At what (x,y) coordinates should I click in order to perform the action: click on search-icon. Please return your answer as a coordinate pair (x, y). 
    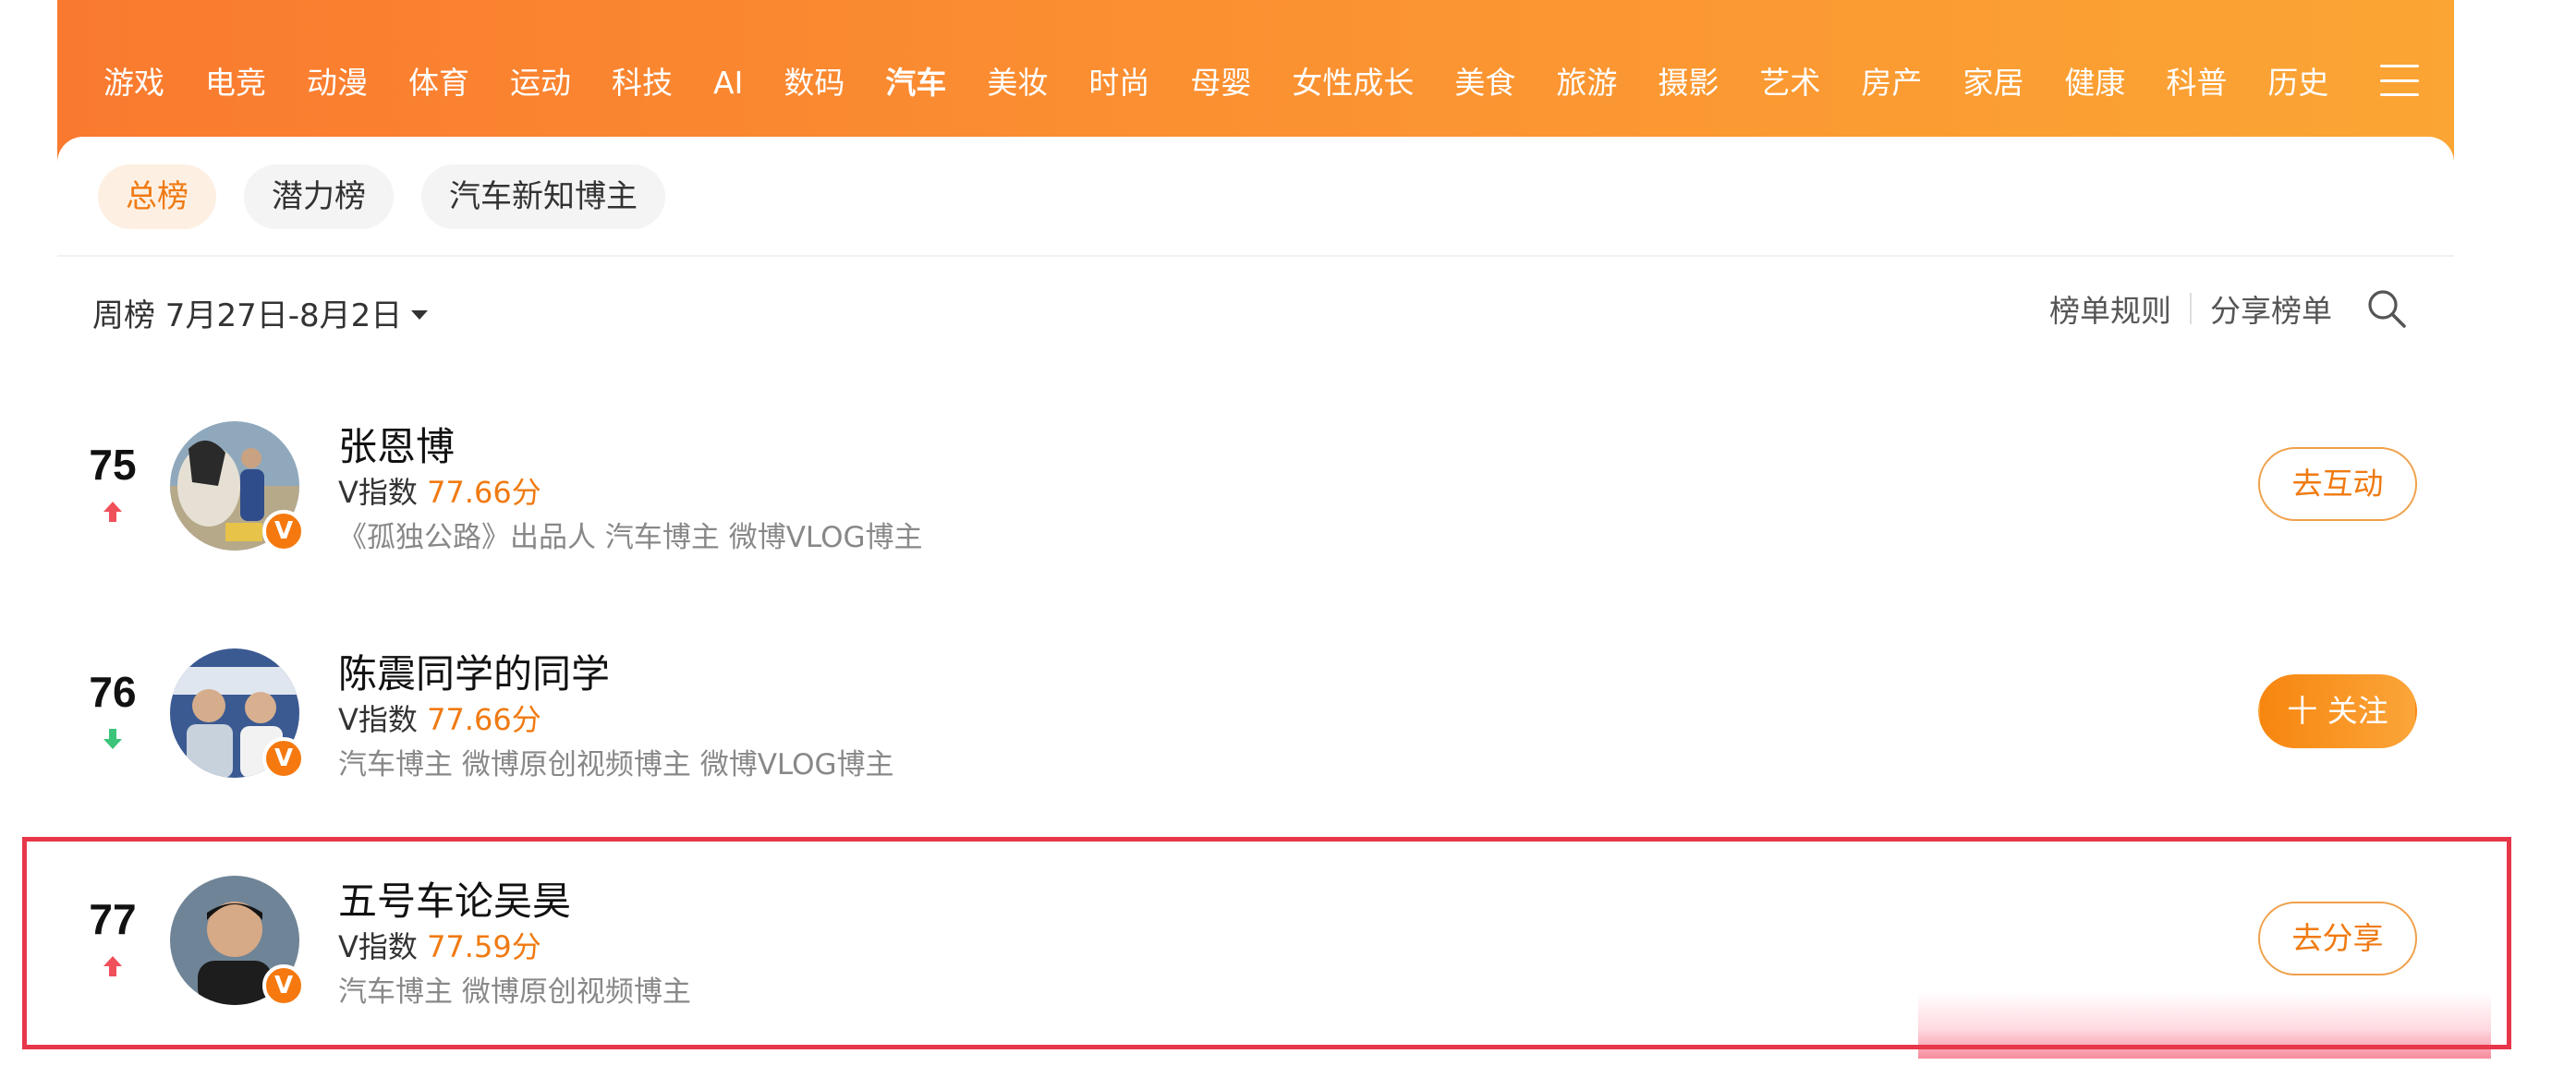
    Looking at the image, I should click on (2386, 309).